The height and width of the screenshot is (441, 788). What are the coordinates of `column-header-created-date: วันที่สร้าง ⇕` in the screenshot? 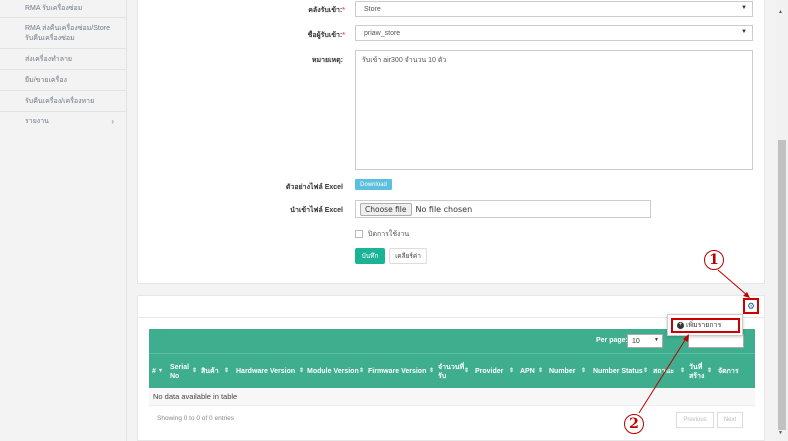 It's located at (700, 371).